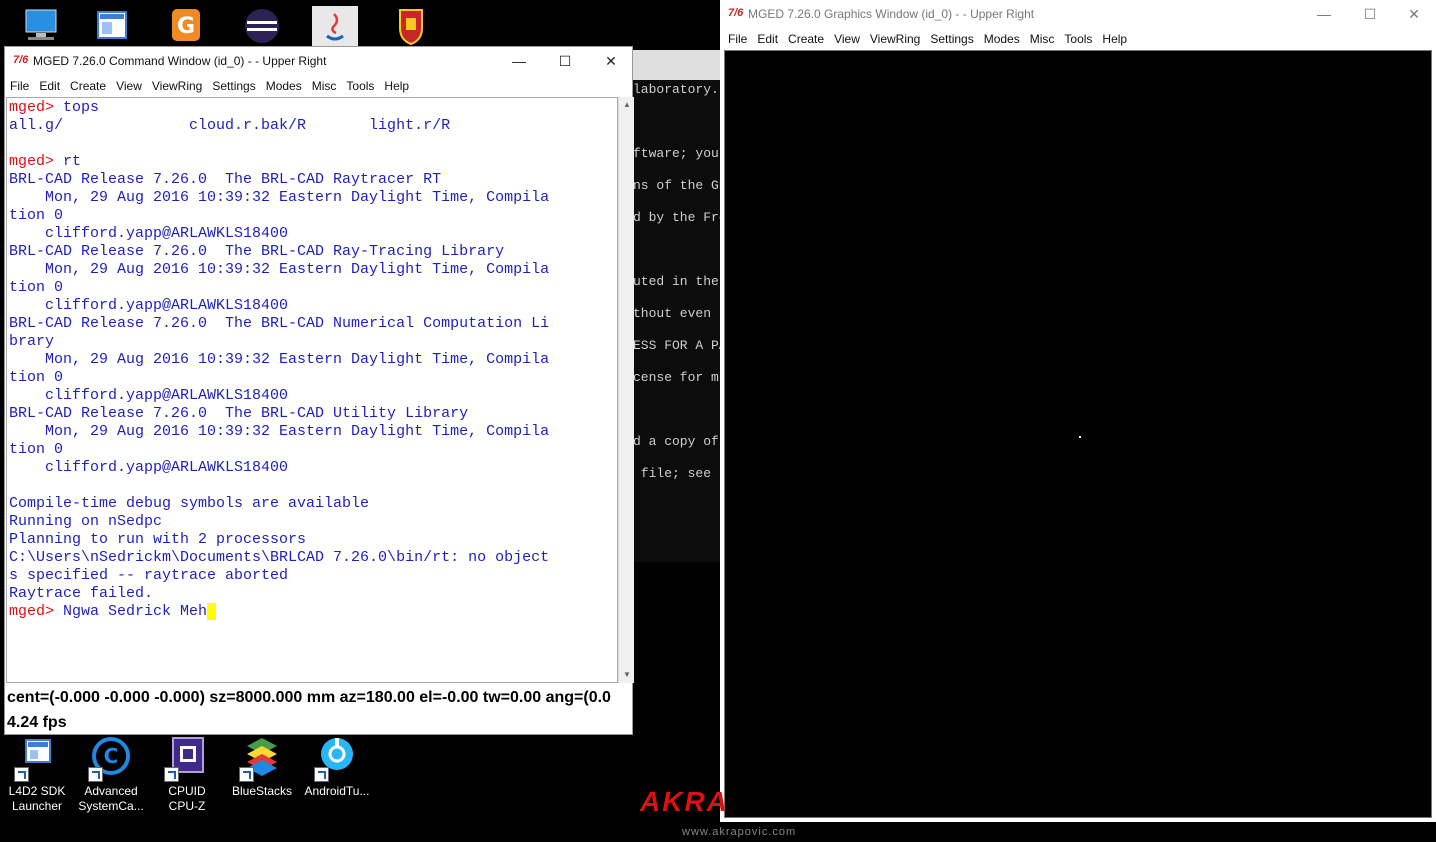 The height and width of the screenshot is (842, 1436). I want to click on desktop-shortcut-cpuz: CPUID CPU-Z, so click(187, 775).